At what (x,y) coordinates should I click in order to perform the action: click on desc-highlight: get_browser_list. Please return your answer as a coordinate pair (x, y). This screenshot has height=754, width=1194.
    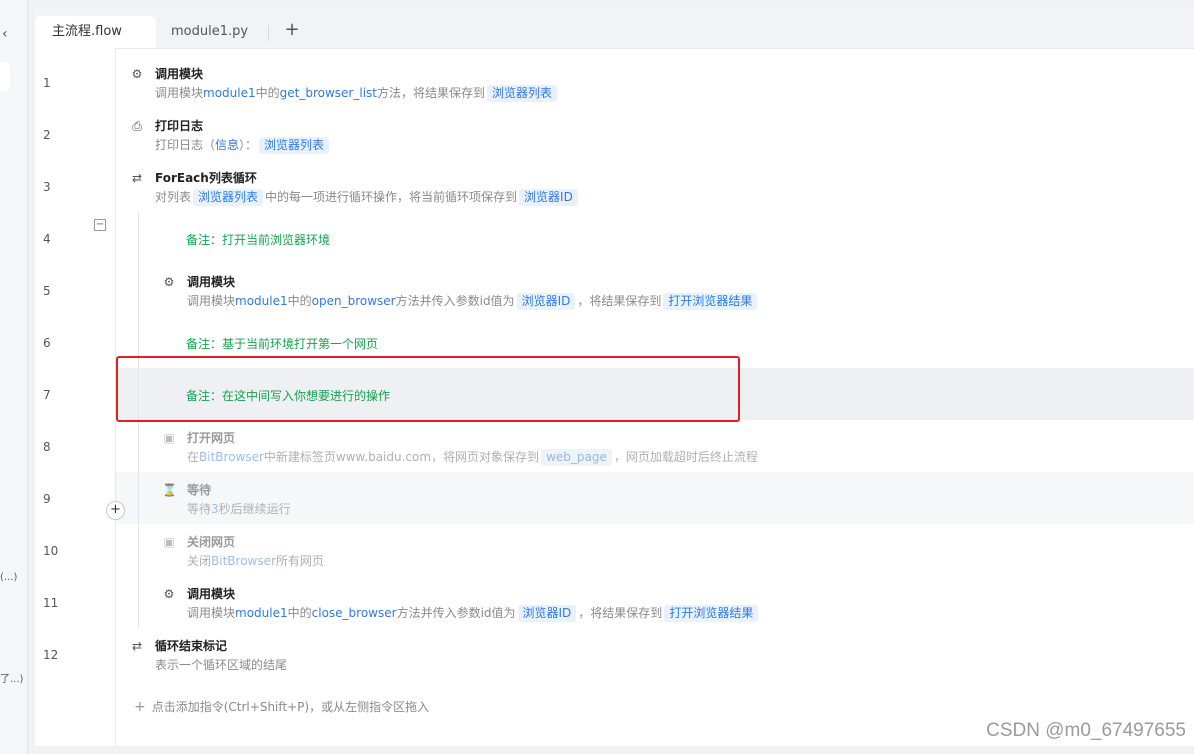
    Looking at the image, I should click on (328, 93).